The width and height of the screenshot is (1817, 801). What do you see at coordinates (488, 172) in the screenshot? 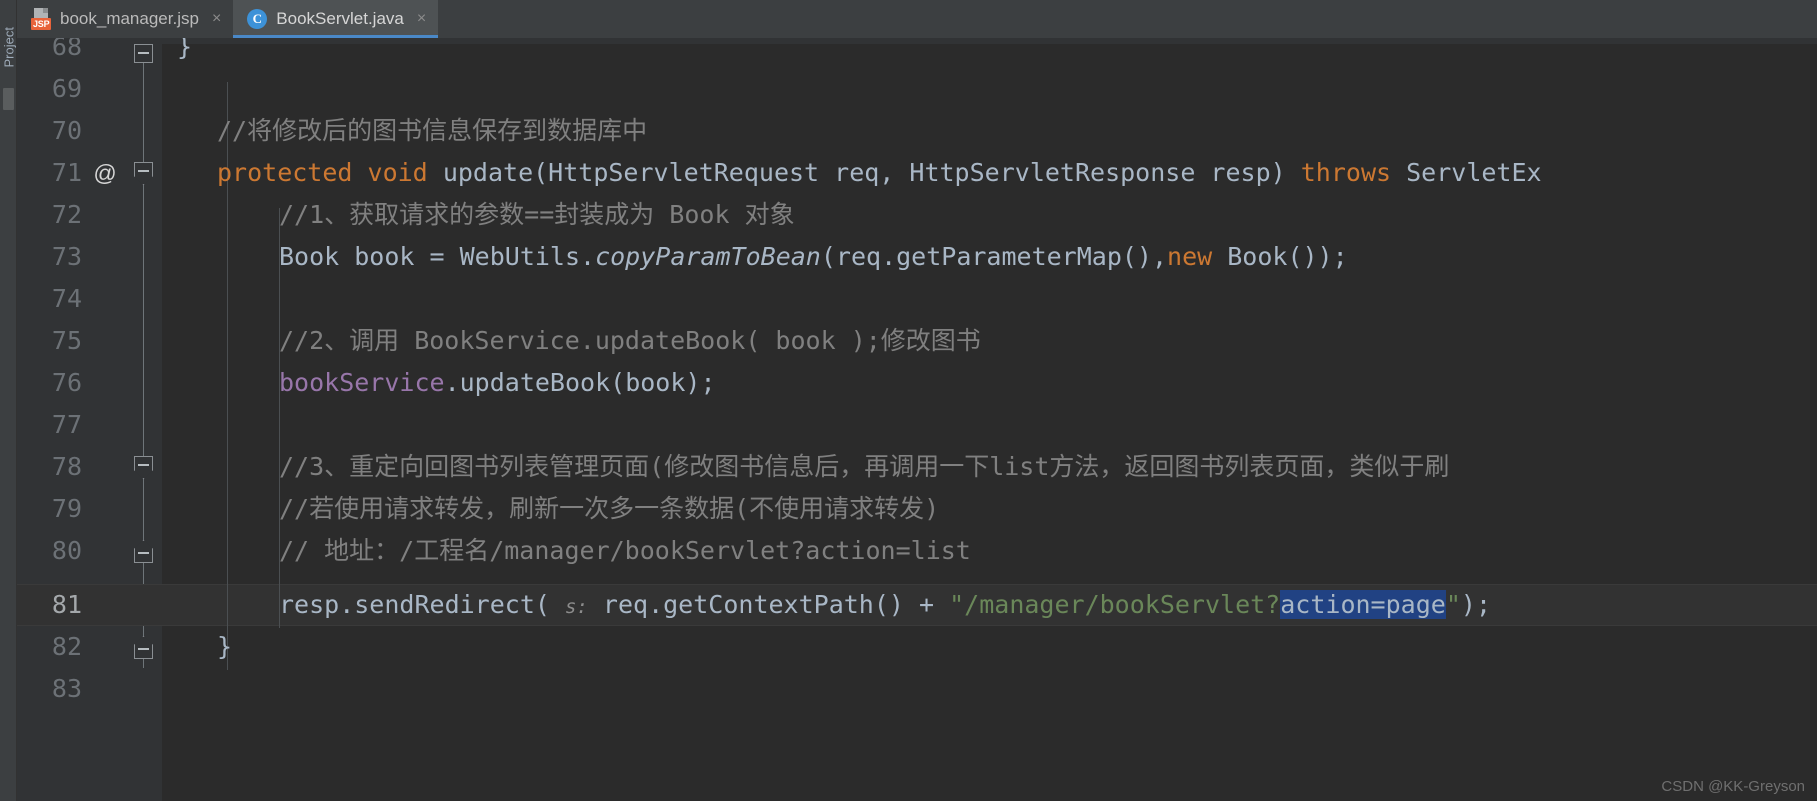
I see `token-method-name: update` at bounding box center [488, 172].